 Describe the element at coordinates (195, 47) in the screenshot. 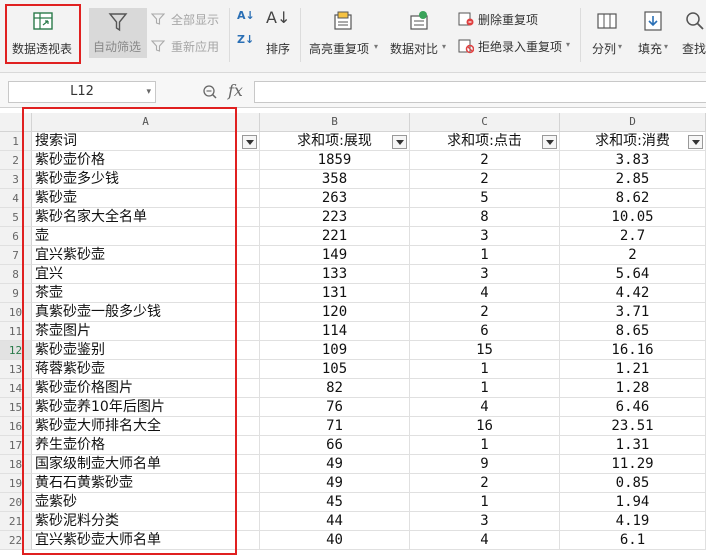

I see `reapply-label: 重新应用` at that location.